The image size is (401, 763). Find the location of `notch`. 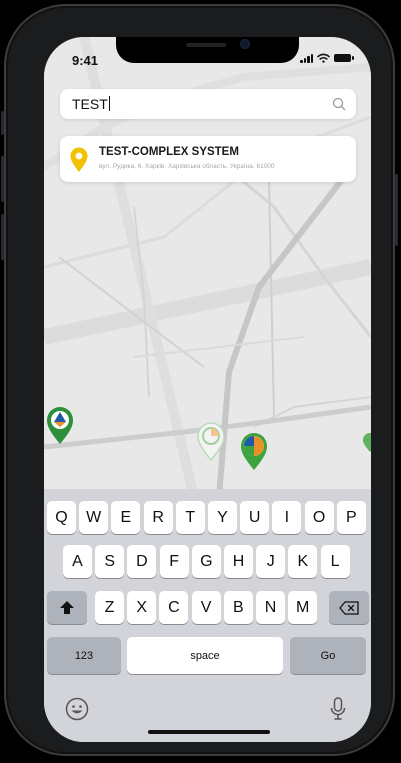

notch is located at coordinates (207, 50).